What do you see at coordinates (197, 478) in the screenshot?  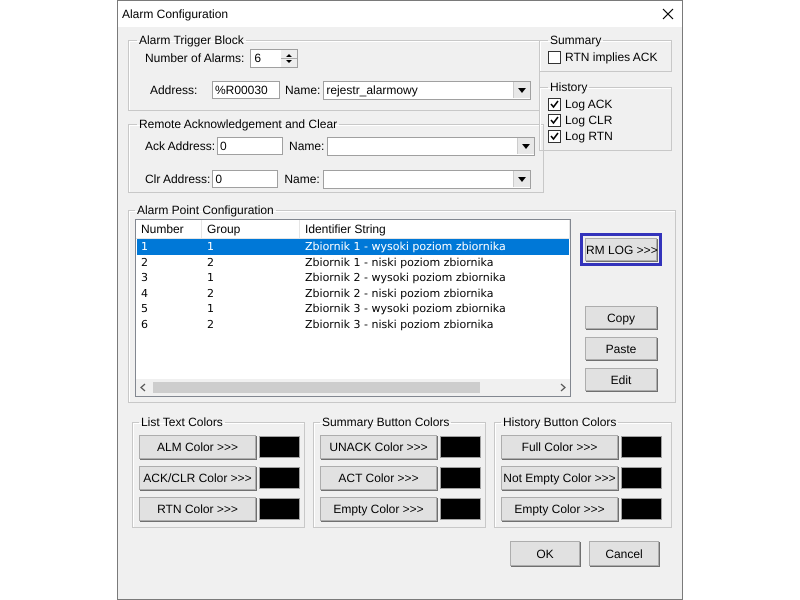 I see `color-button: ACK/CLR Color >>>` at bounding box center [197, 478].